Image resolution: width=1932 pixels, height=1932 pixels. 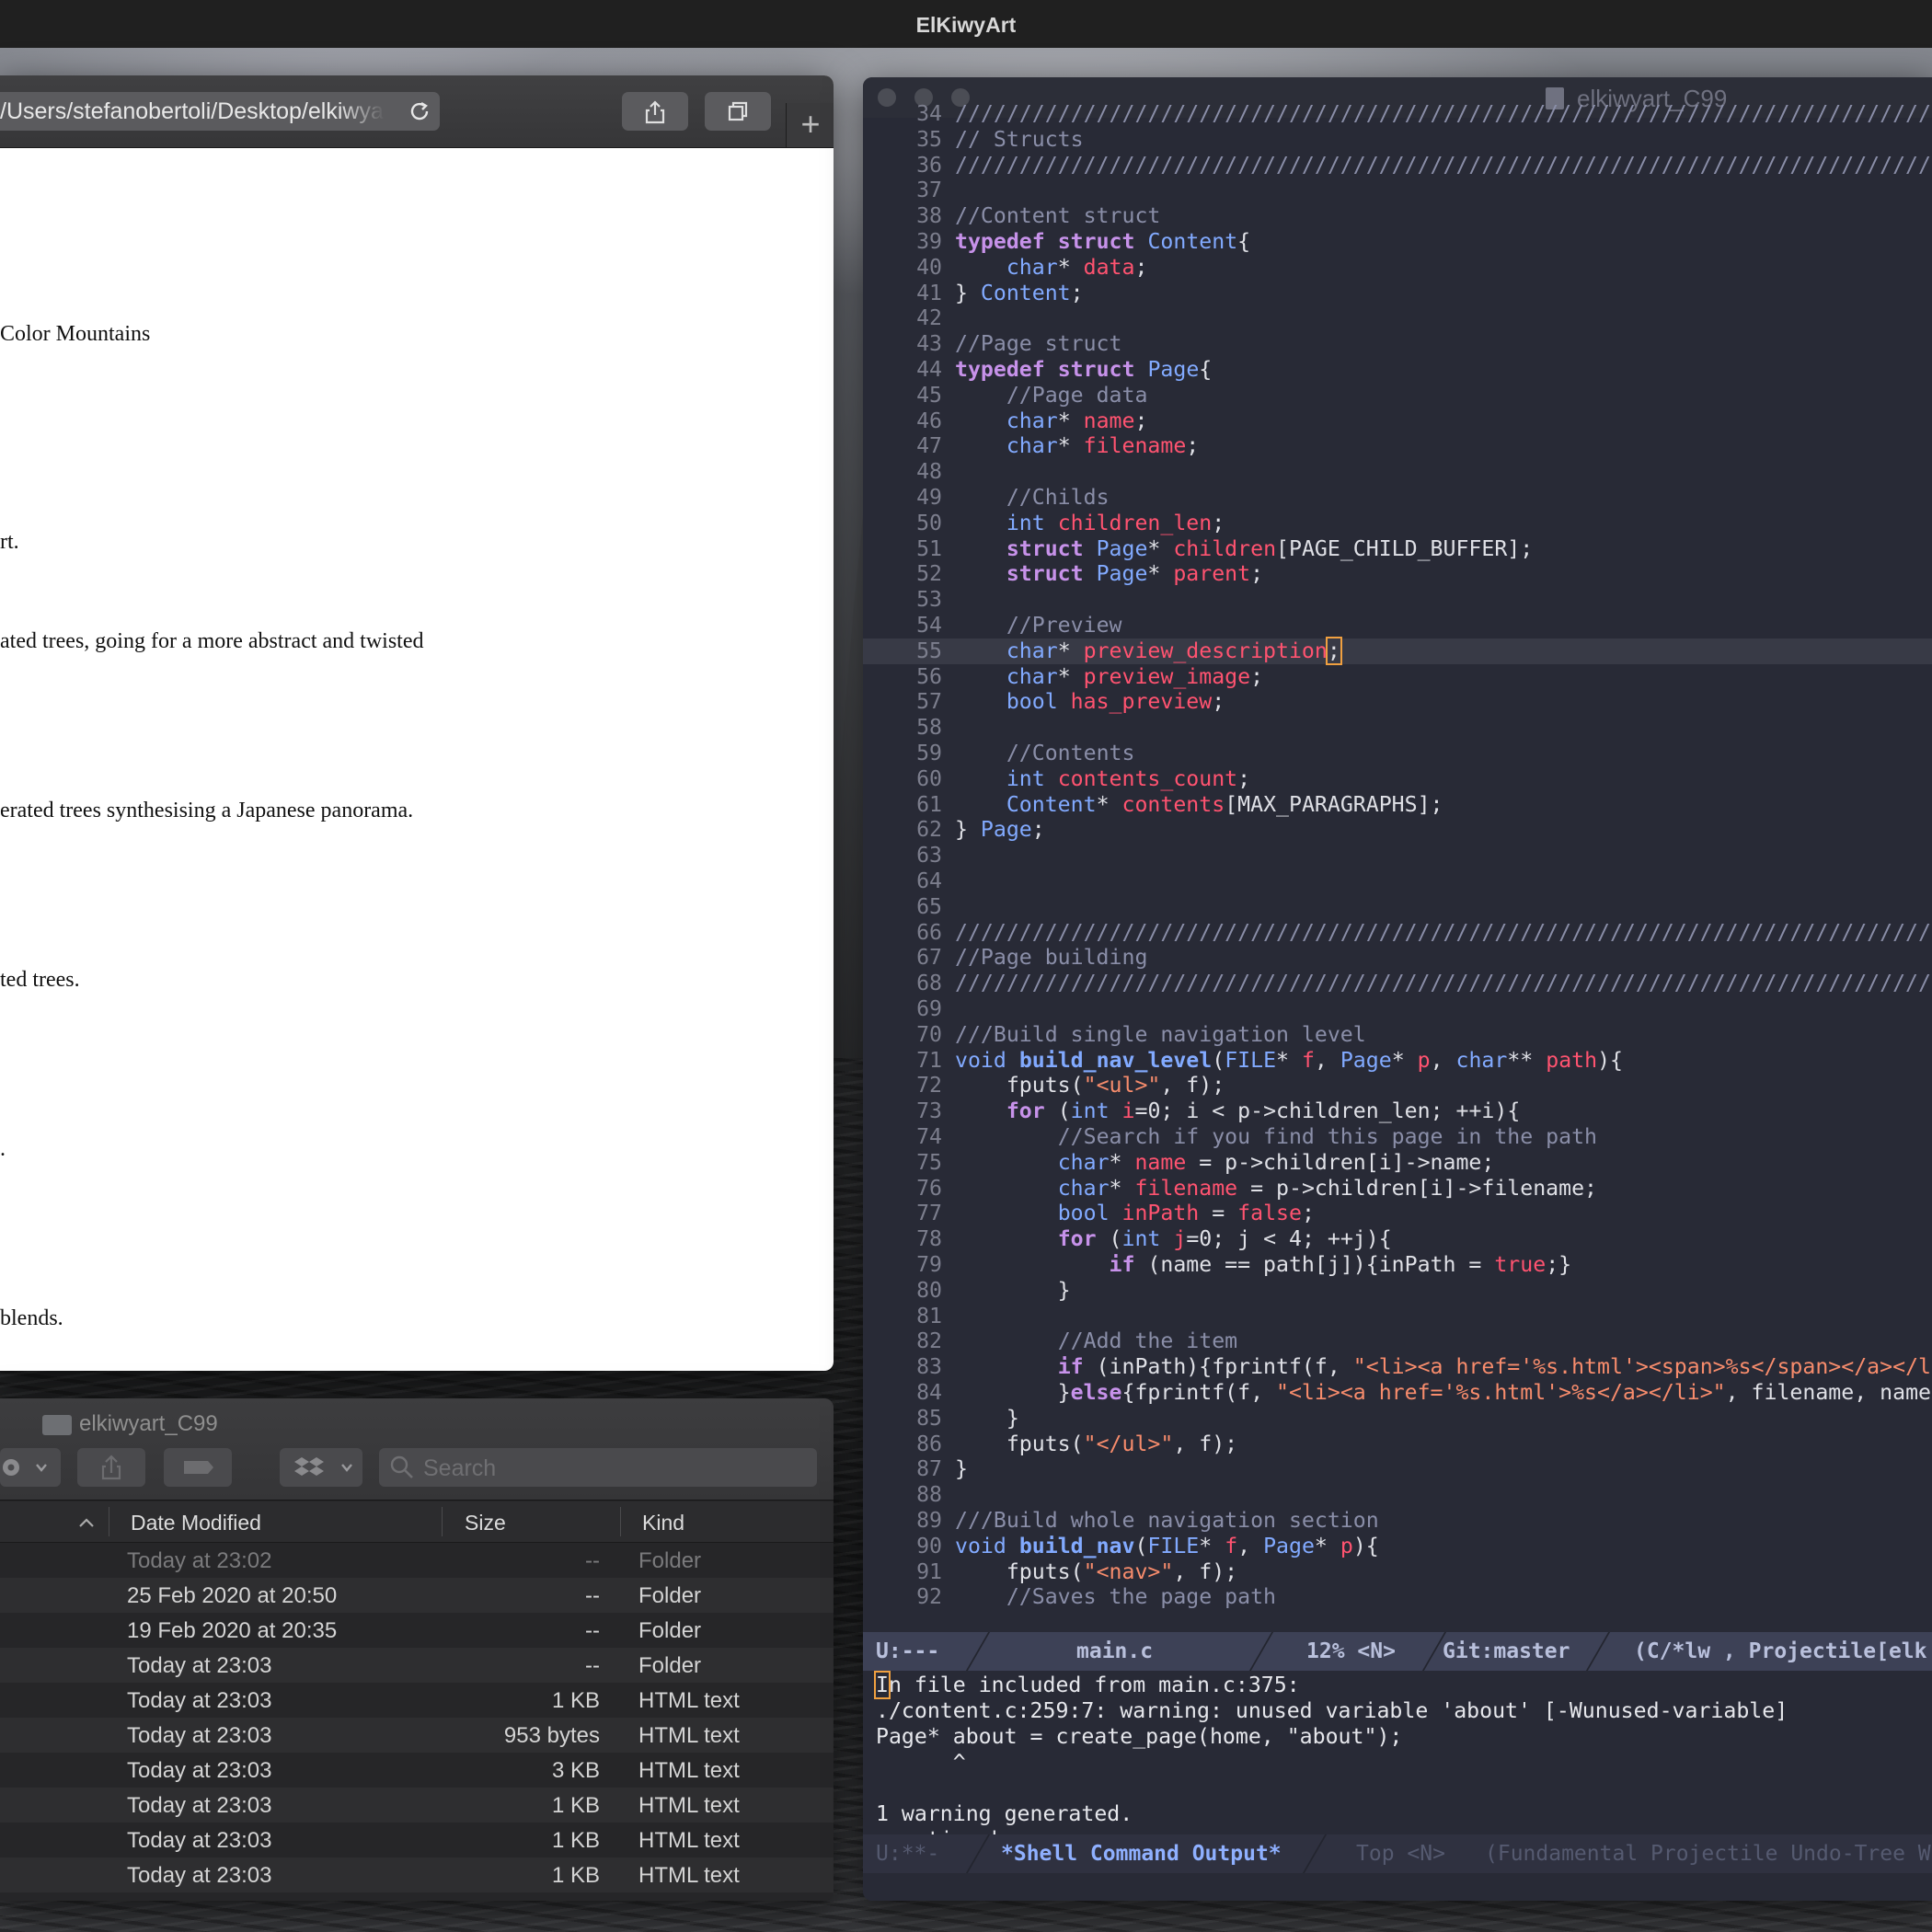 I want to click on sort-ascending-icon, so click(x=86, y=1522).